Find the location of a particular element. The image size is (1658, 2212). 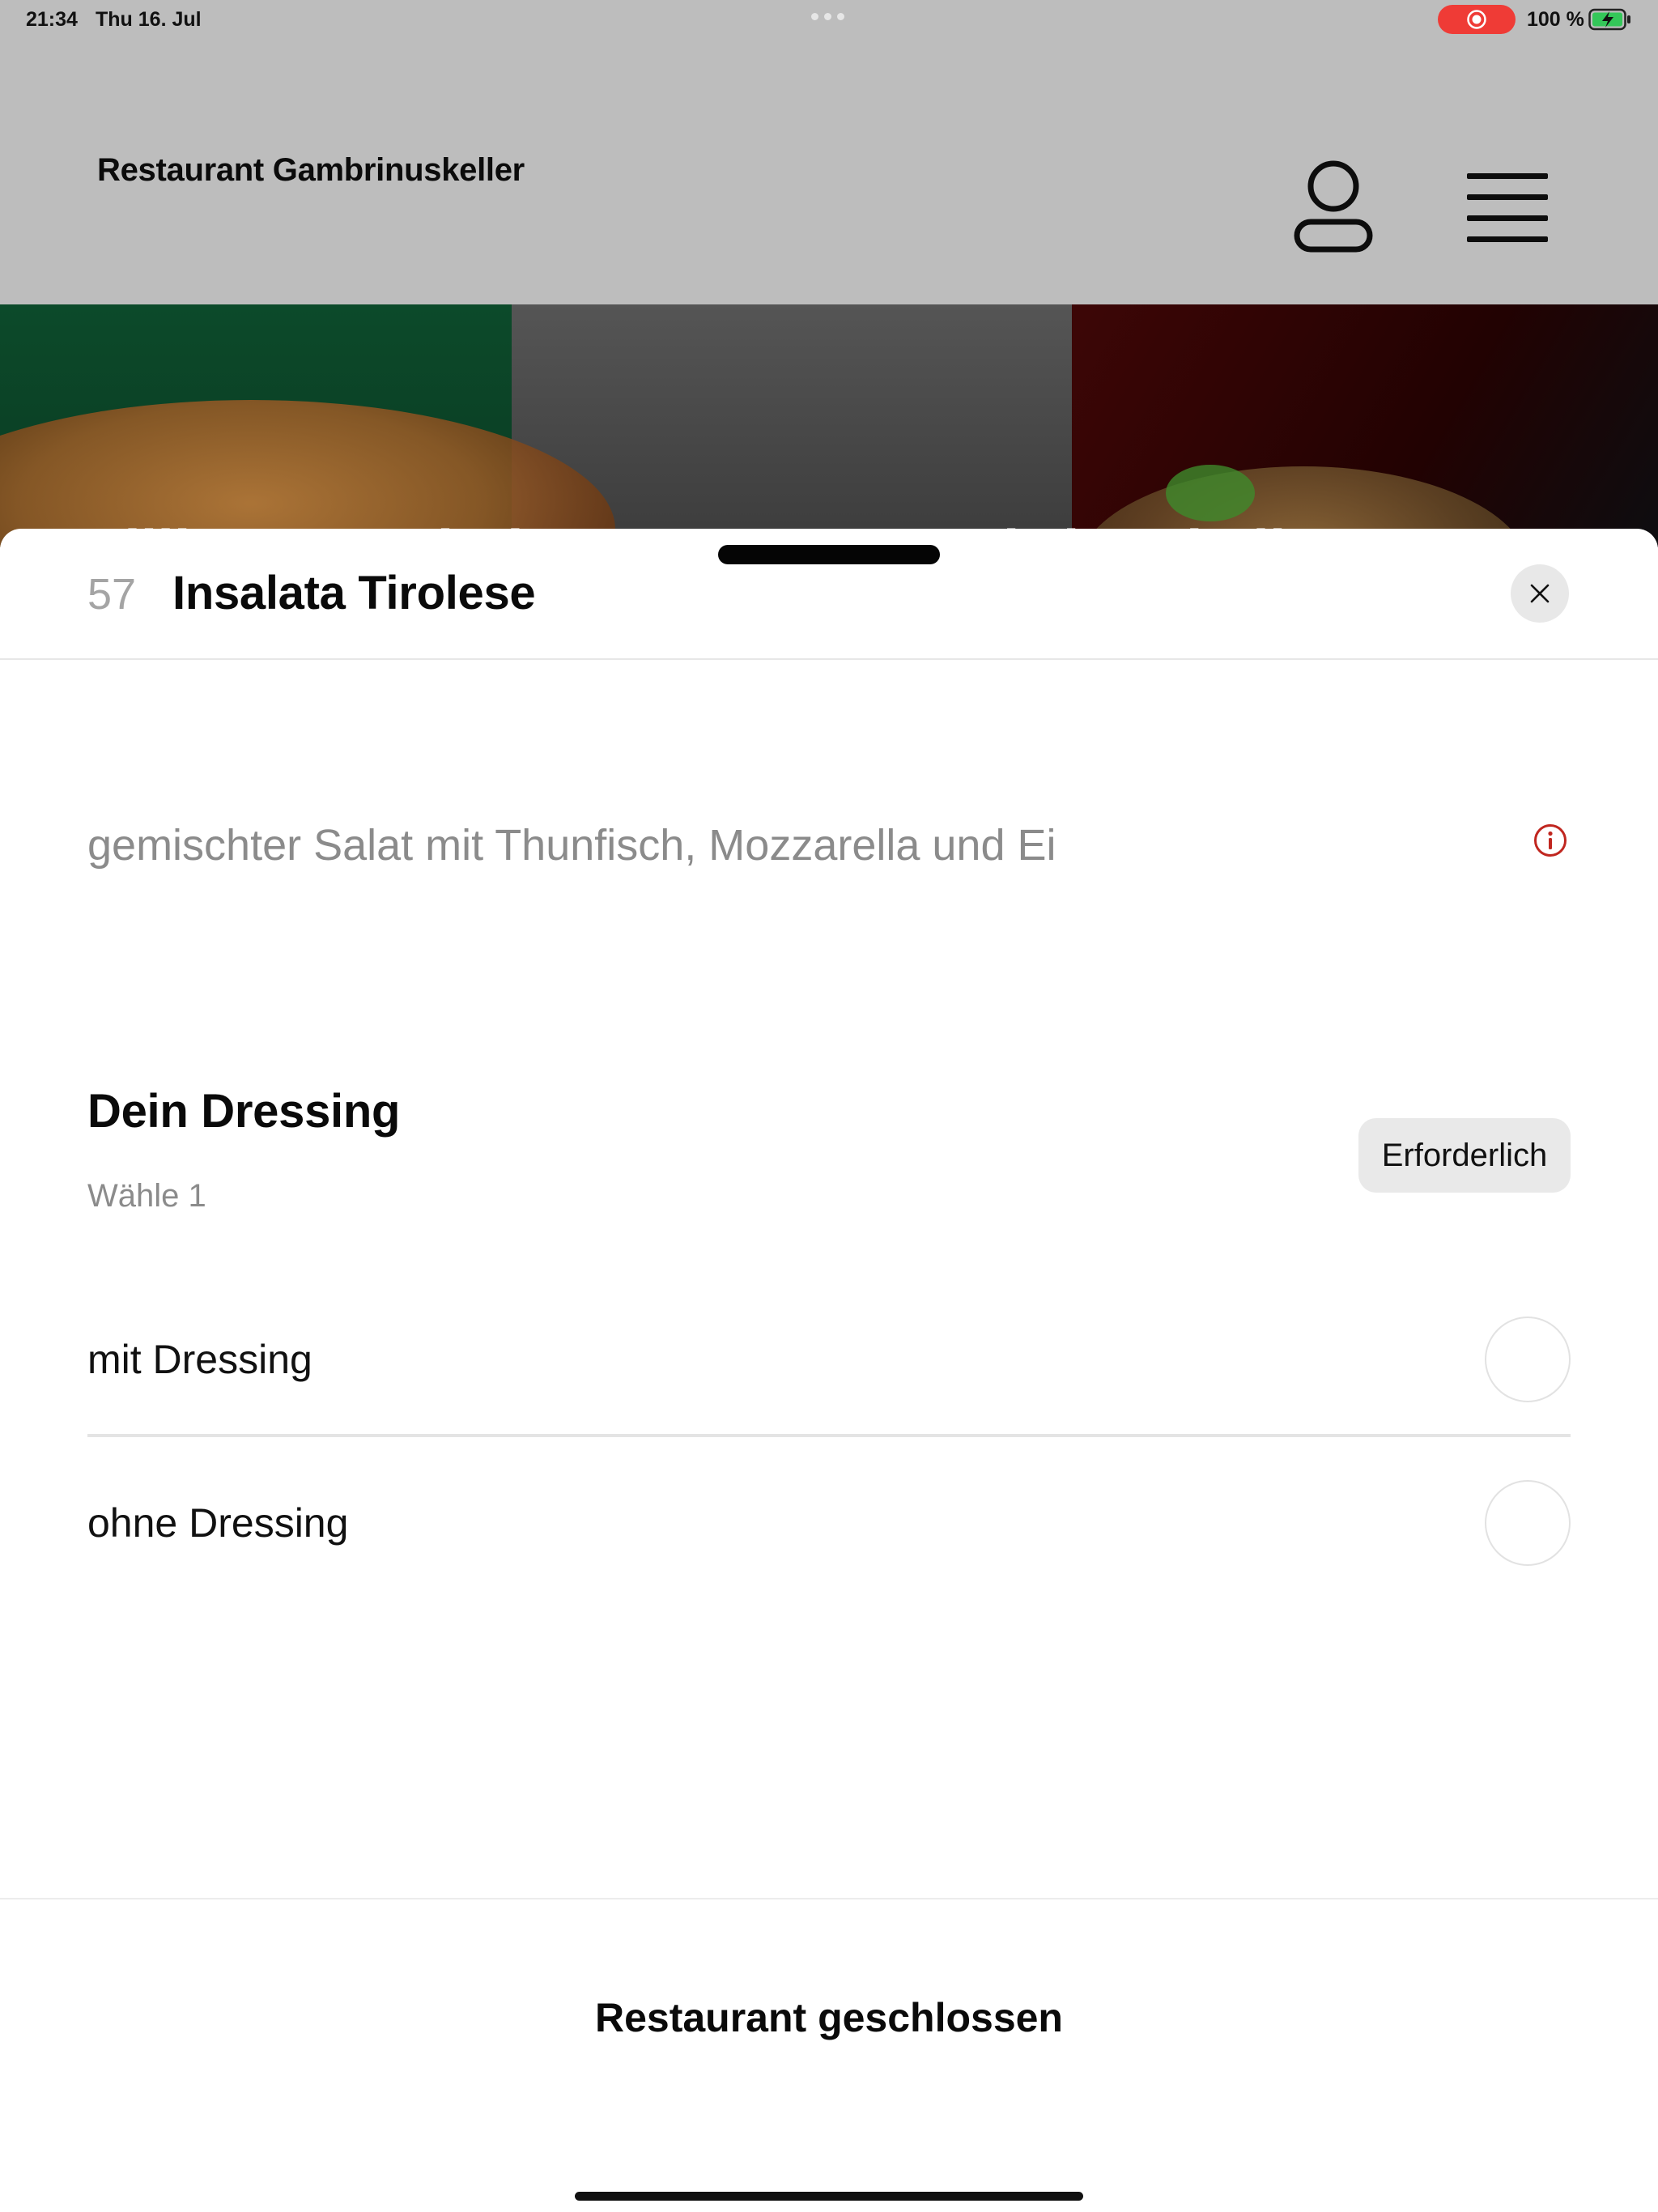

battery-percentage: 100 % is located at coordinates (1555, 19).